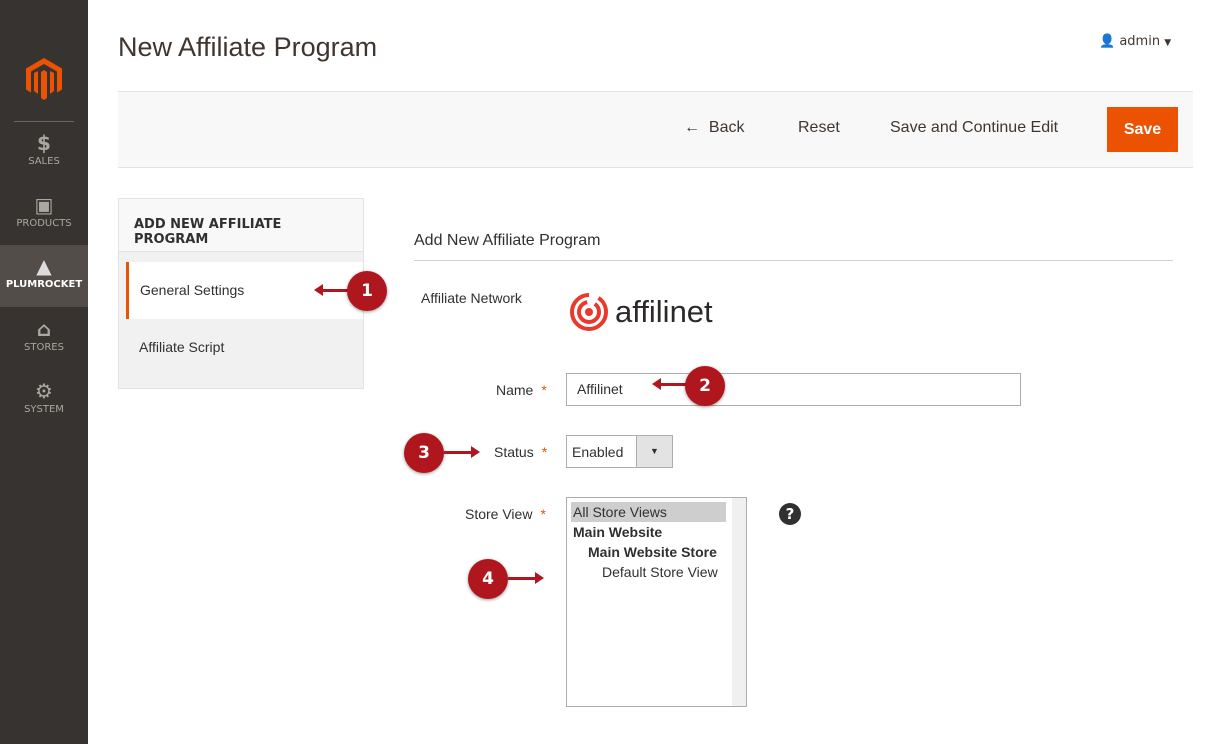 This screenshot has height=744, width=1206. Describe the element at coordinates (1135, 41) in the screenshot. I see `user-menu: 👤 admin ▼` at that location.